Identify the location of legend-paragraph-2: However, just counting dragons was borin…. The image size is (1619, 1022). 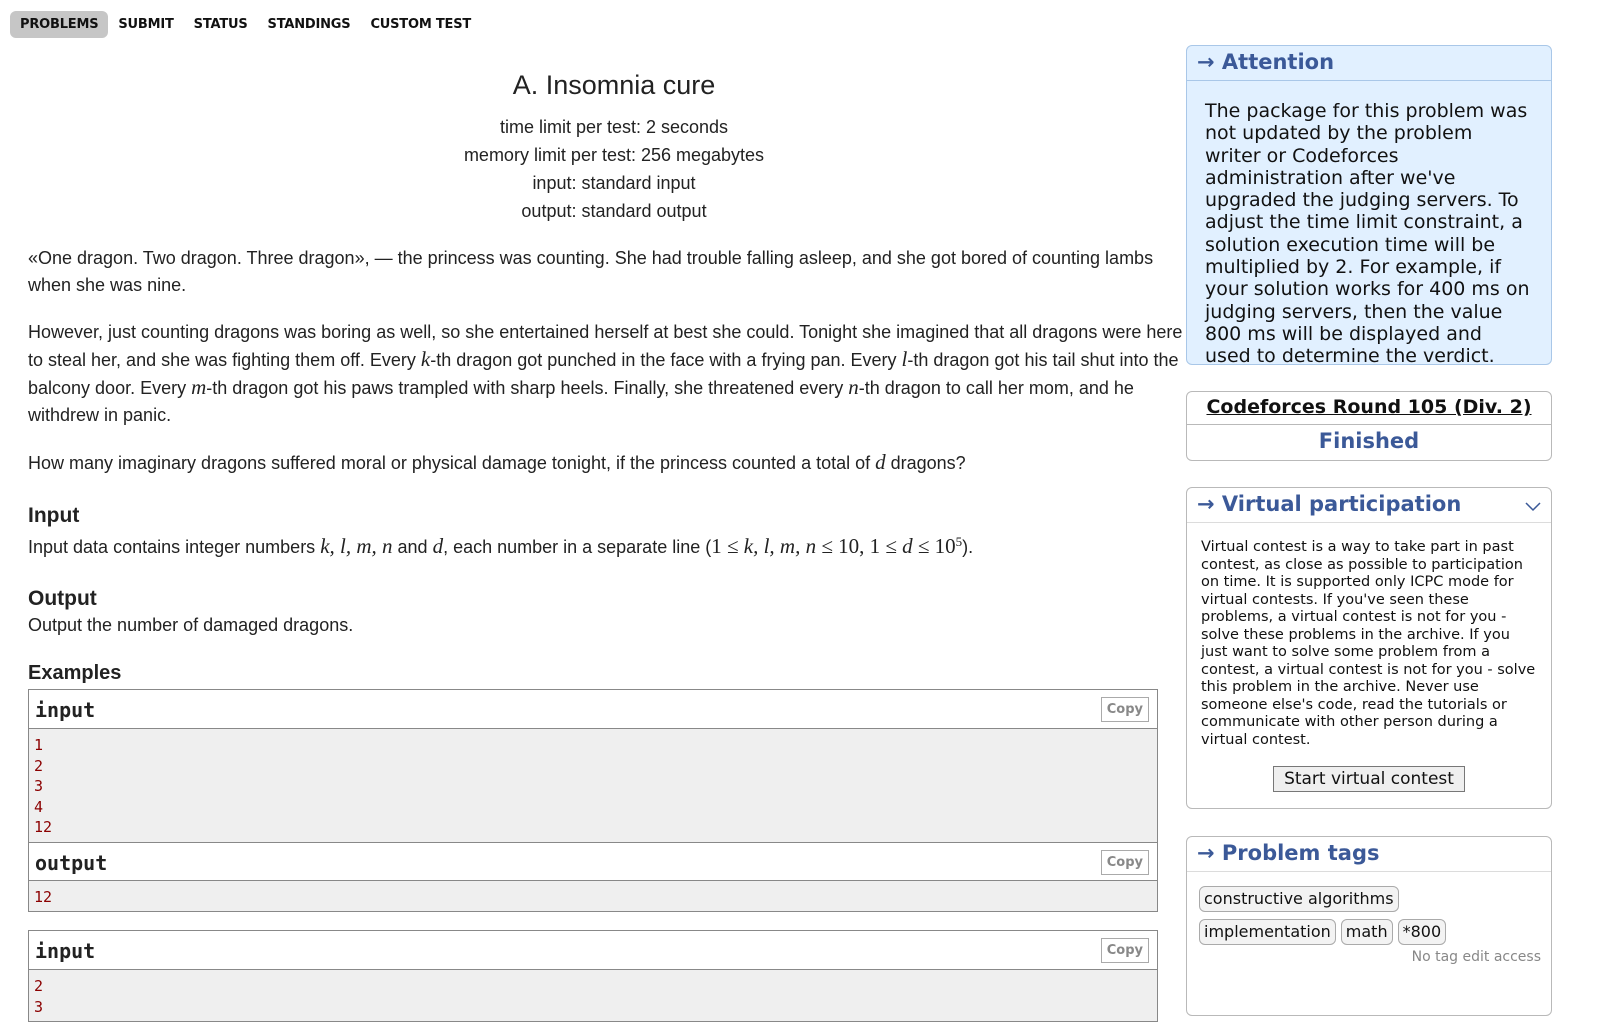
(614, 374).